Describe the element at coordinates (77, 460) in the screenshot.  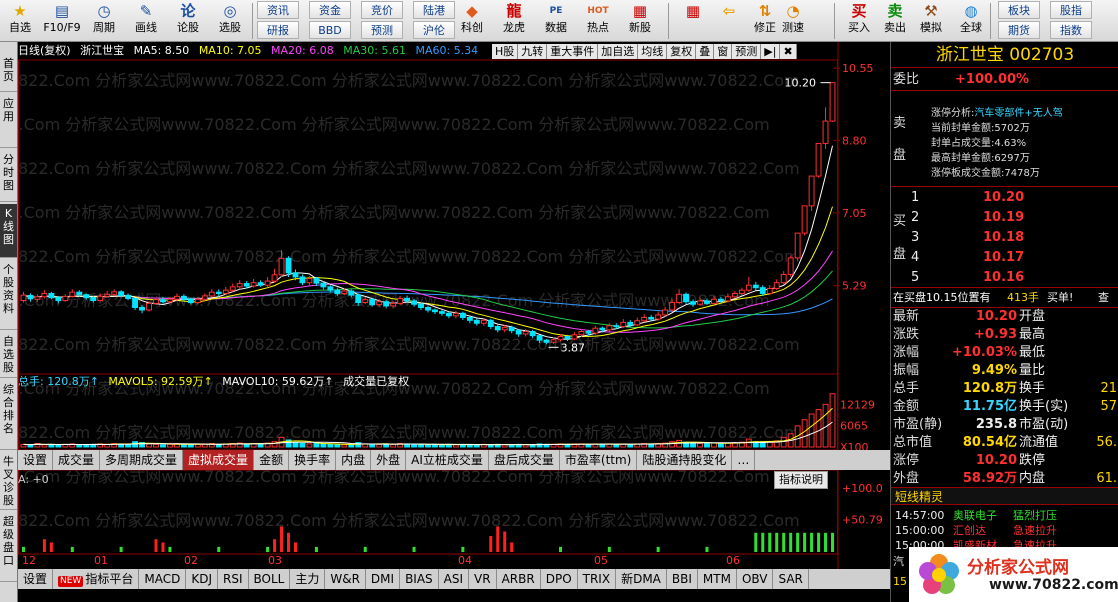
I see `volume-tab-1: 成交量` at that location.